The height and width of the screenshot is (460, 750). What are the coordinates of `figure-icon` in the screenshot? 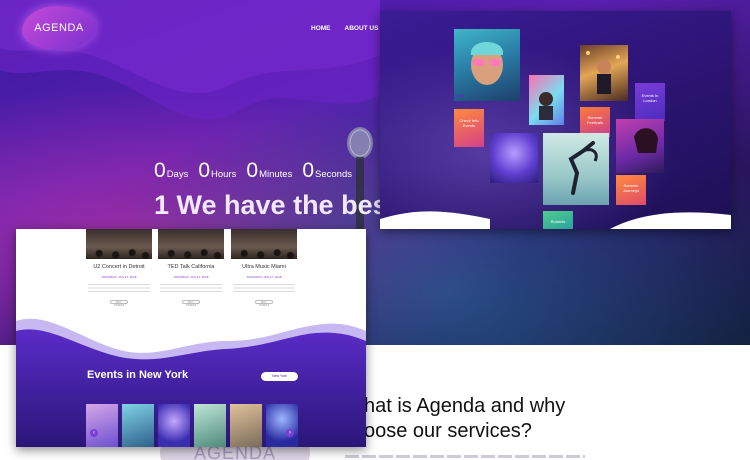 It's located at (546, 106).